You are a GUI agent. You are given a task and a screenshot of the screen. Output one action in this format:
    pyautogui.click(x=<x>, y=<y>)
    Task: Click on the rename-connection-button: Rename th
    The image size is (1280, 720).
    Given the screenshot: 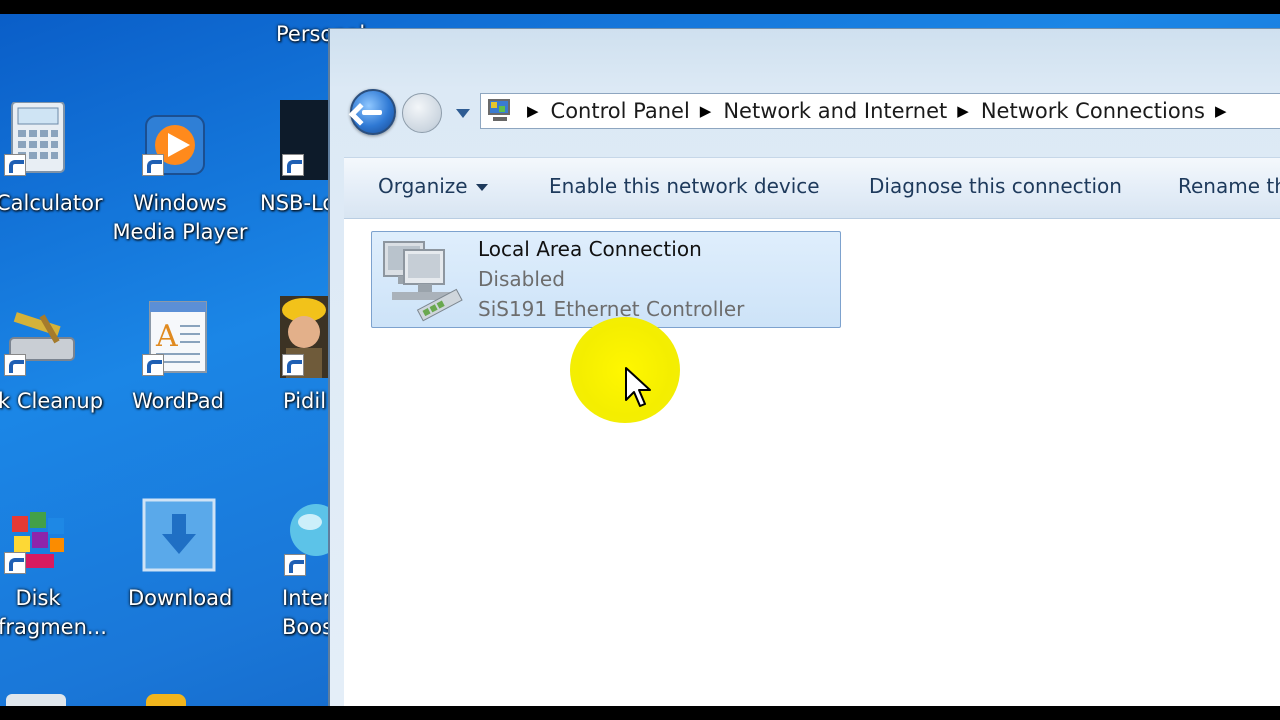 What is the action you would take?
    pyautogui.click(x=1229, y=186)
    